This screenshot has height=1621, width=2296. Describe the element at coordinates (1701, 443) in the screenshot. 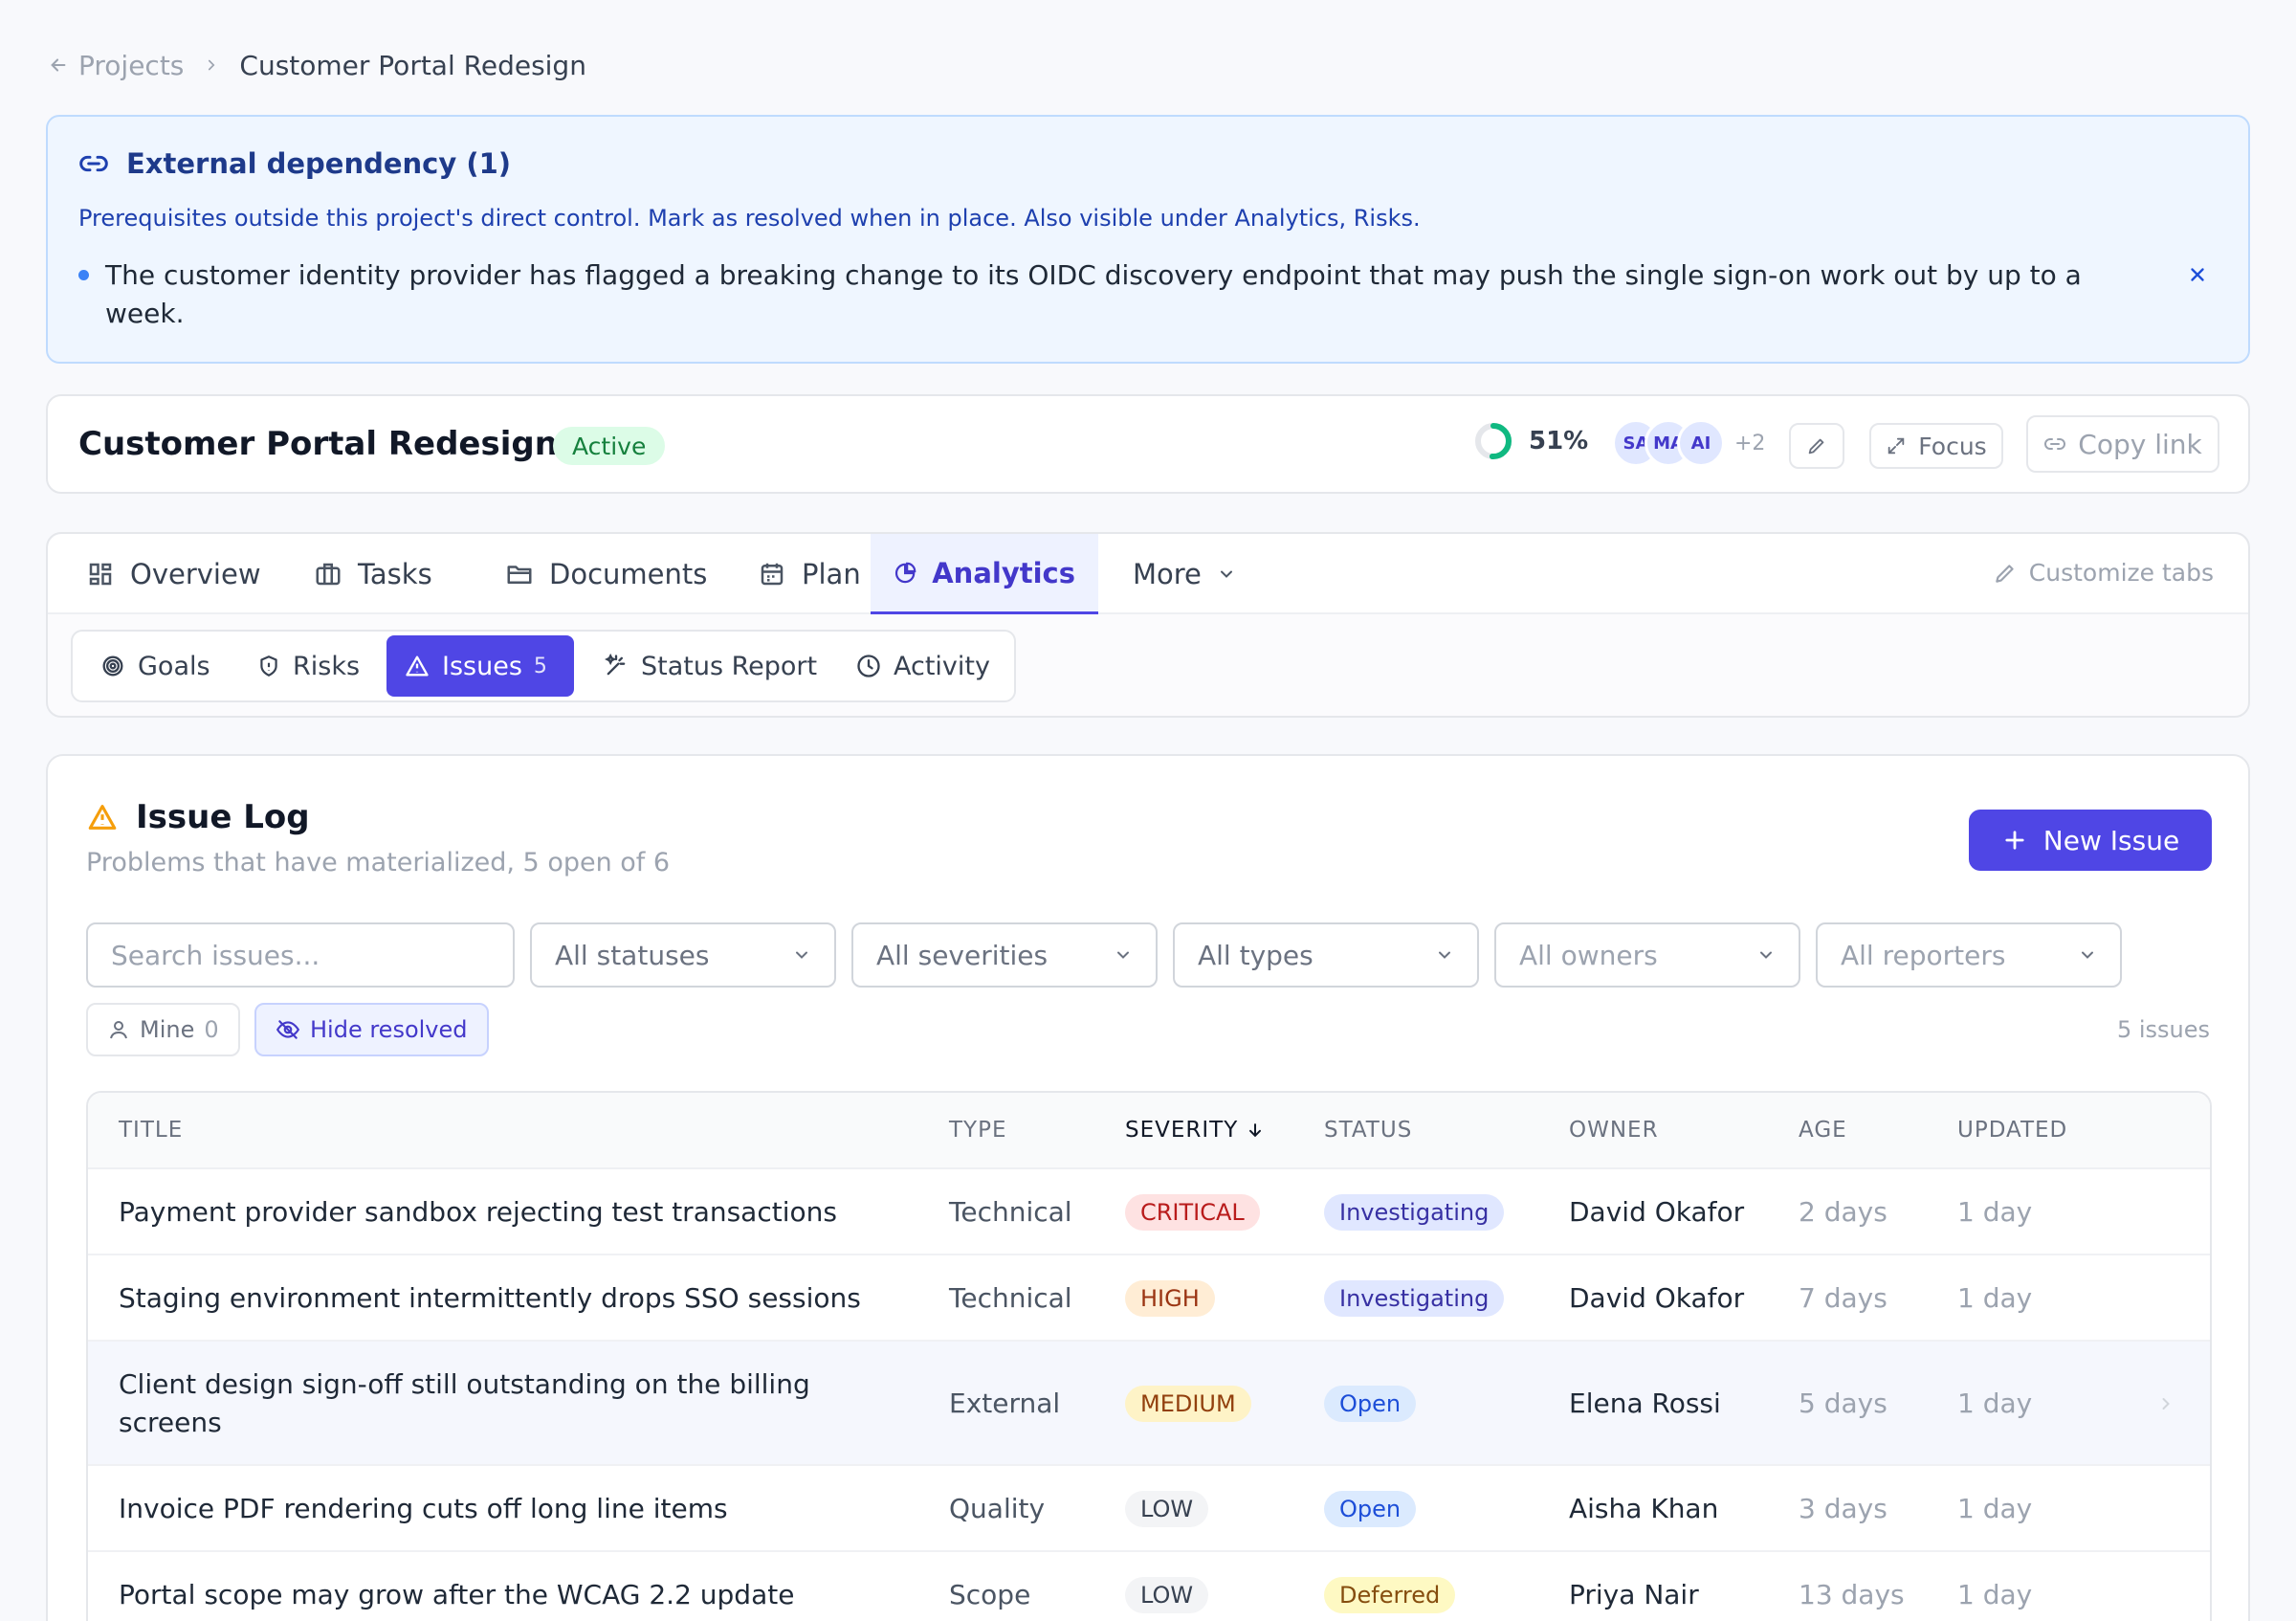

I see `avatar: AI` at that location.